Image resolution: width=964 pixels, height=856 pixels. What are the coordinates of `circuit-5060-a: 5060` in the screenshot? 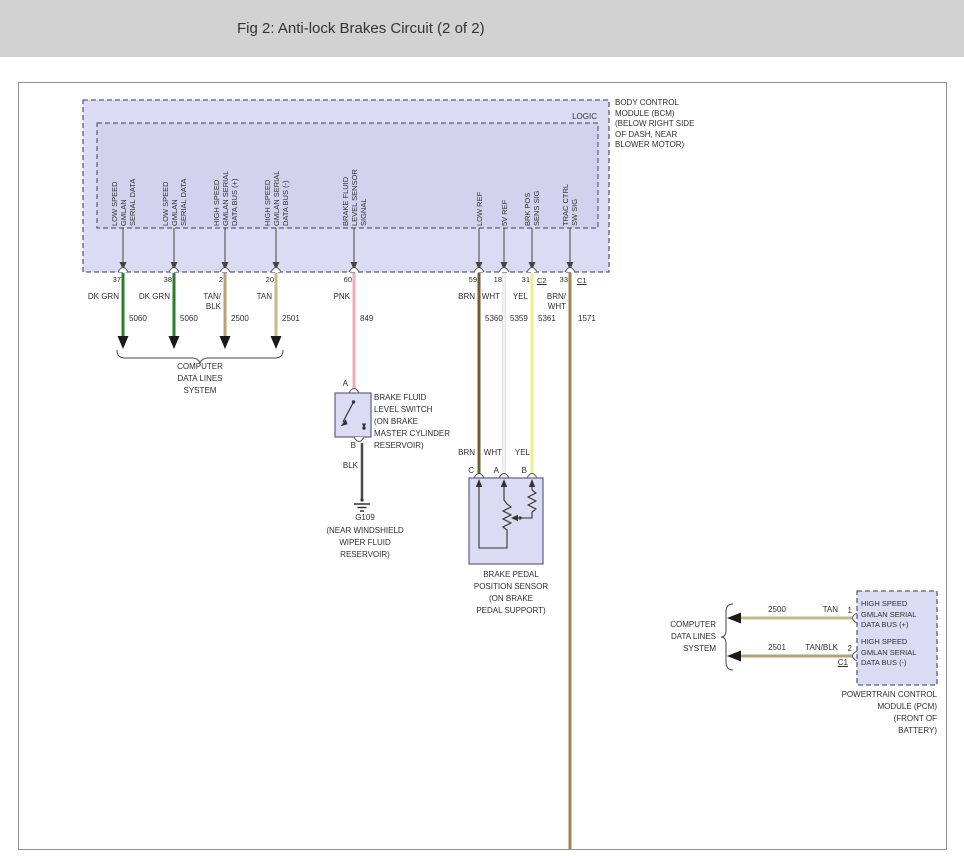 It's located at (138, 318).